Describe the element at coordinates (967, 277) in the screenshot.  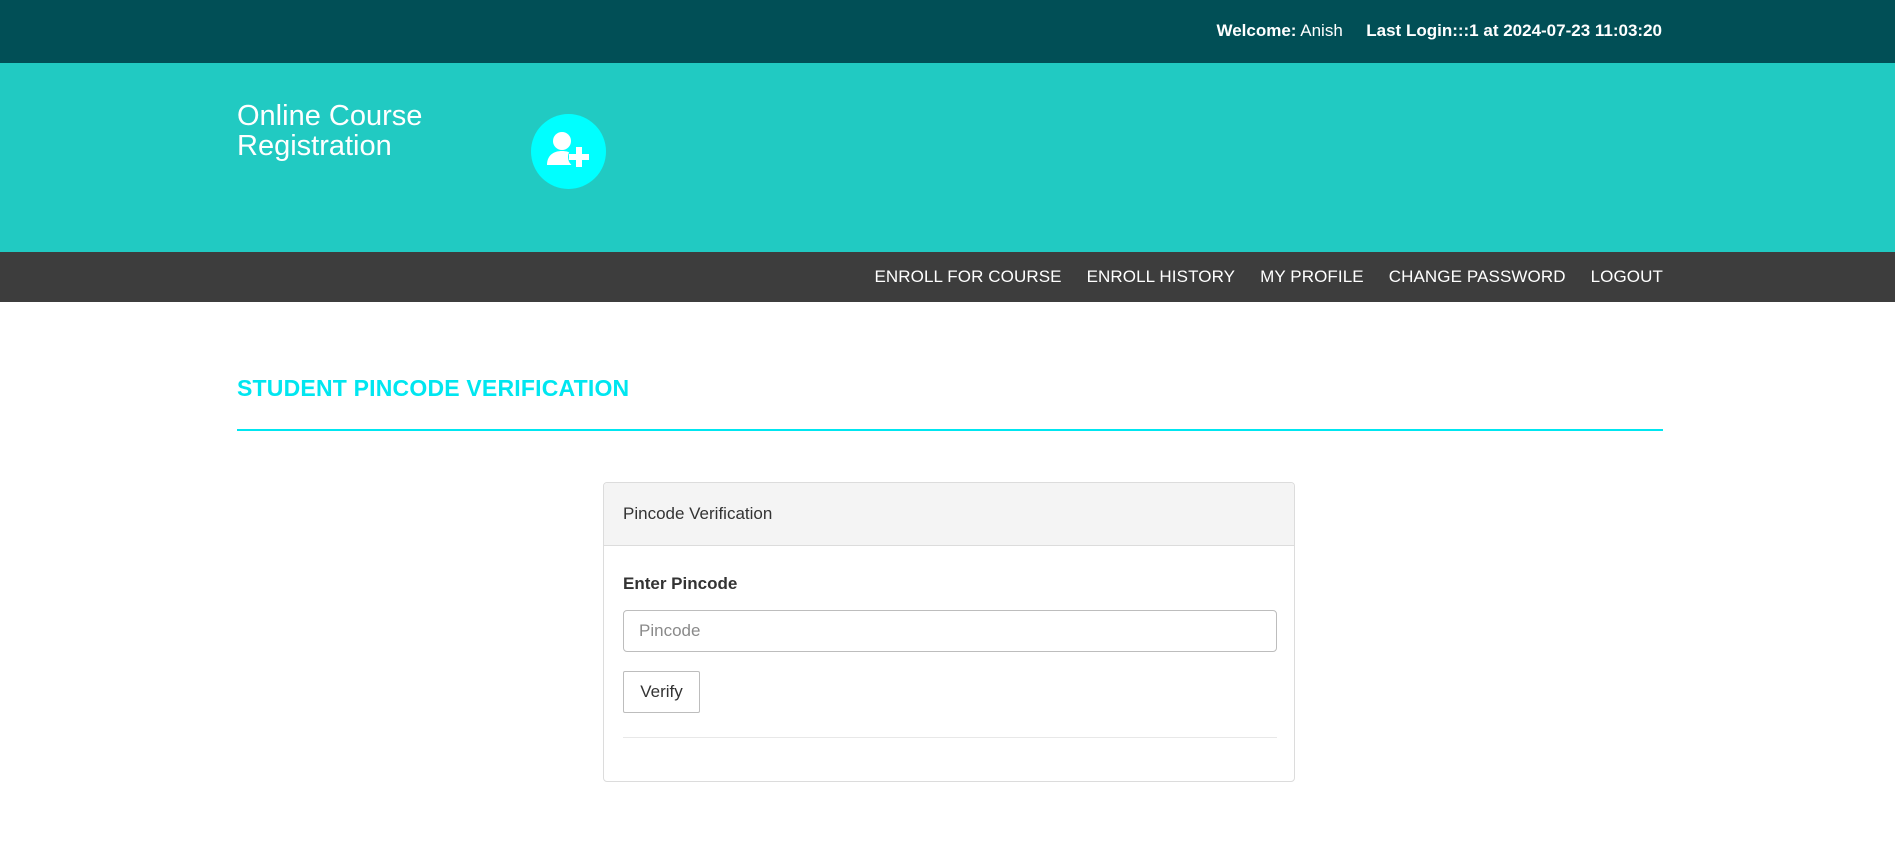
I see `nav-enroll-for-course: ENROLL FOR COURSE` at that location.